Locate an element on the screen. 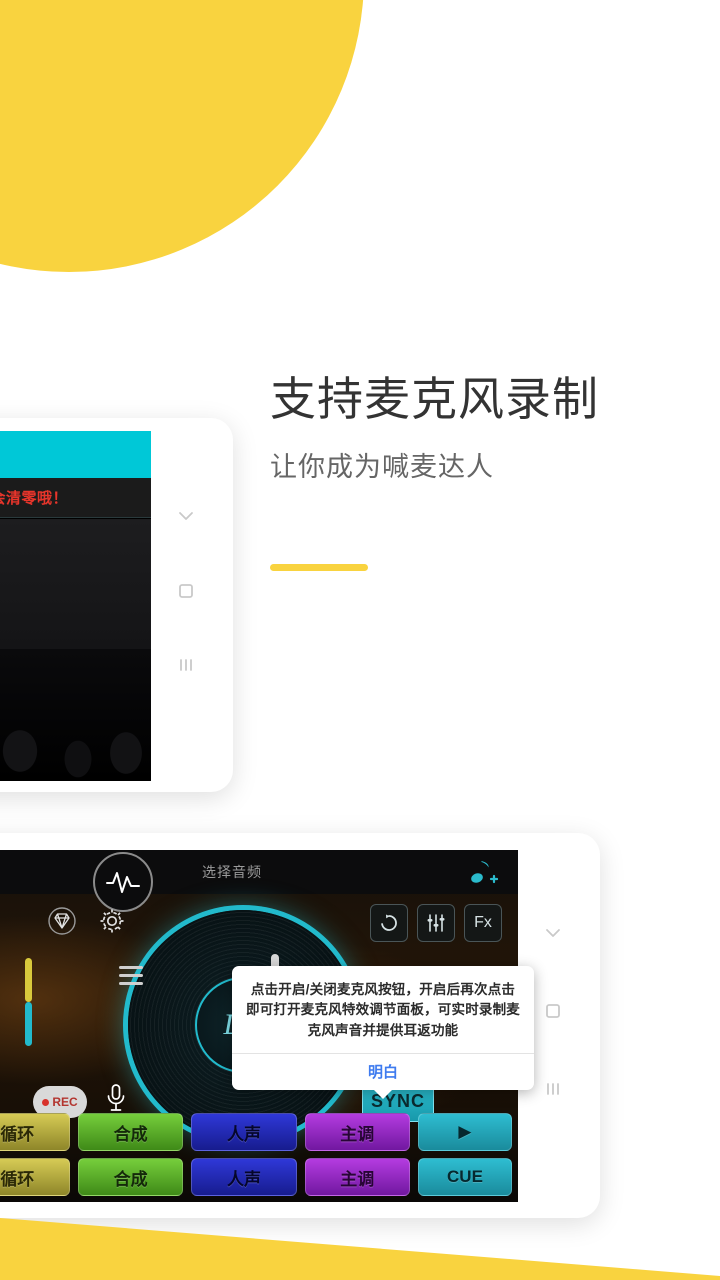 The image size is (720, 1280). decorative-yellow-wedge is located at coordinates (360, 1215).